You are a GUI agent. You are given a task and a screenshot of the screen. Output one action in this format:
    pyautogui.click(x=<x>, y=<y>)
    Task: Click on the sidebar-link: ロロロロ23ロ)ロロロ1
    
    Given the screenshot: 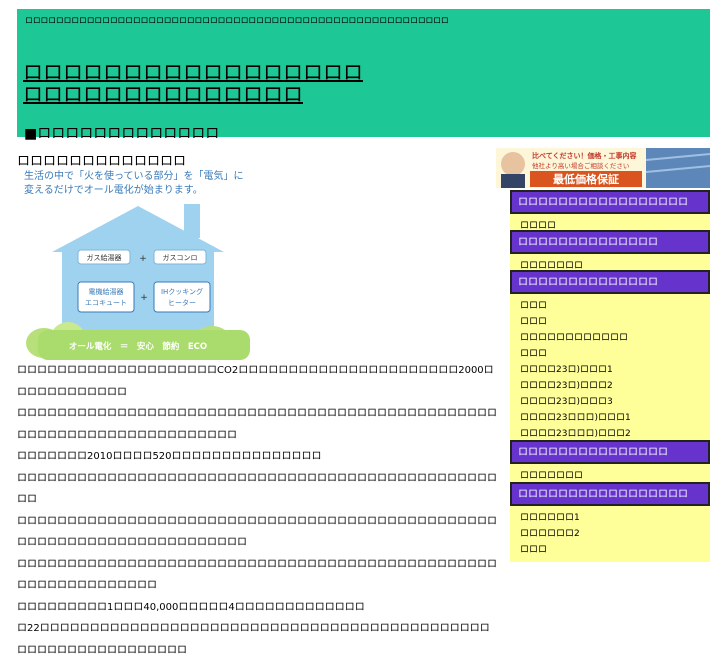 What is the action you would take?
    pyautogui.click(x=615, y=370)
    